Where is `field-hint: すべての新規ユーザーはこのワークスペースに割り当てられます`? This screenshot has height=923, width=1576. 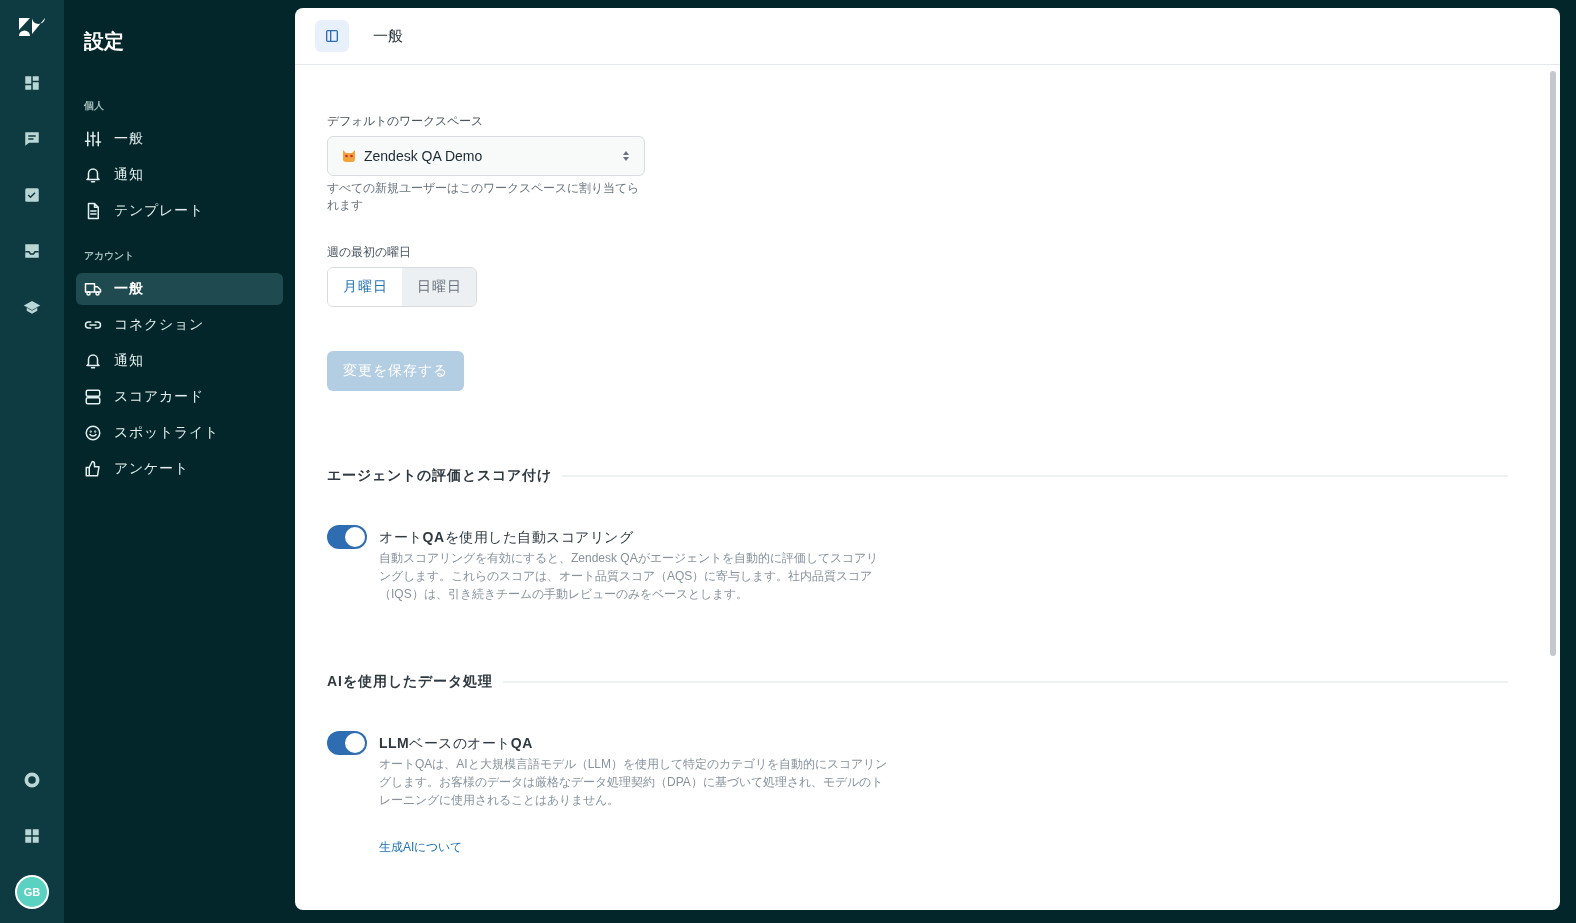
field-hint: すべての新規ユーザーはこのワークスペースに割り当てられます is located at coordinates (483, 197).